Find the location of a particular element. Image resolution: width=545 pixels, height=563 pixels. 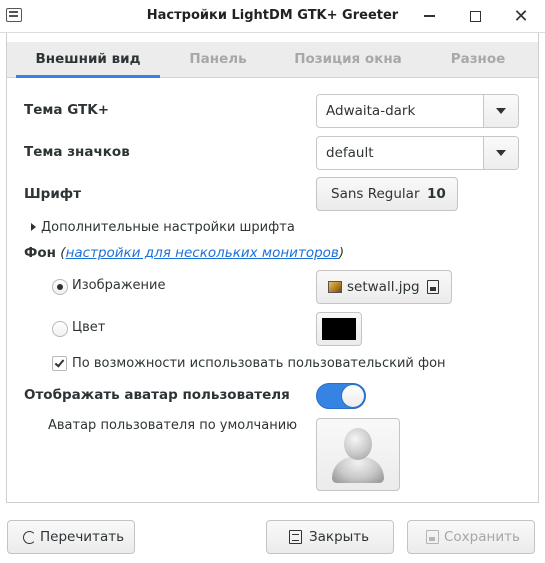

image-file-icon is located at coordinates (335, 287).